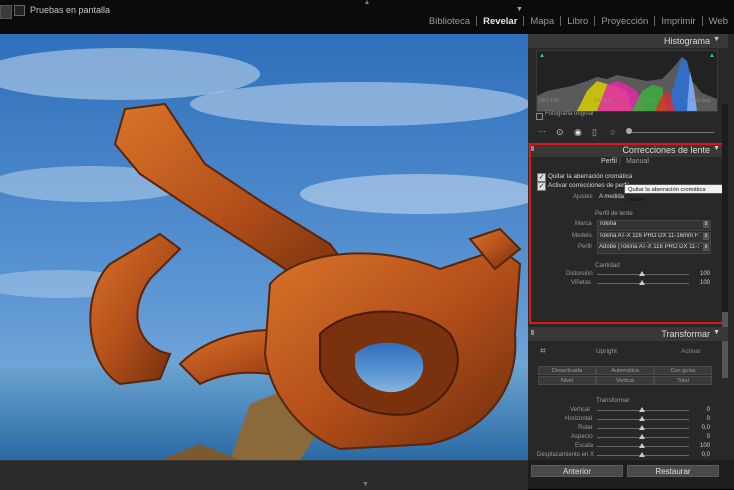 This screenshot has height=490, width=734. I want to click on transform-header: Transformar ▼, so click(628, 334).